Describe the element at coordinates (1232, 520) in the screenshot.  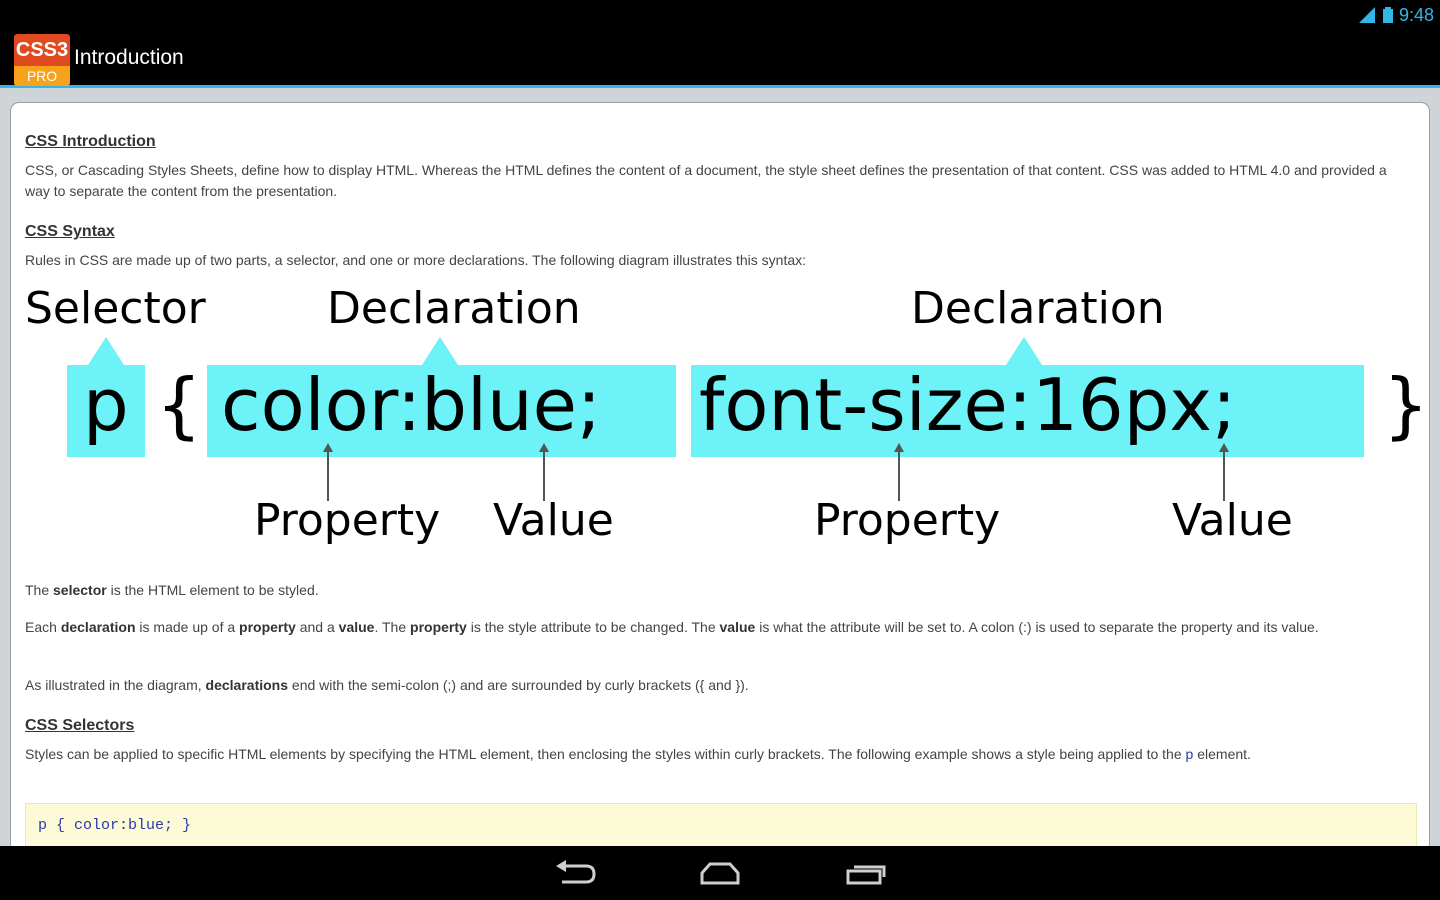
I see `value-label-2: Value` at that location.